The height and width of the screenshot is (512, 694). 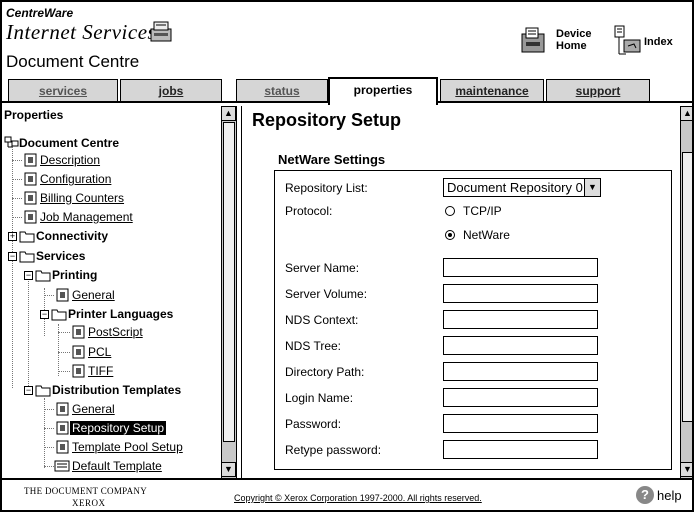 What do you see at coordinates (127, 447) in the screenshot?
I see `tree-item-template-pool-setup: Template Pool Setup` at bounding box center [127, 447].